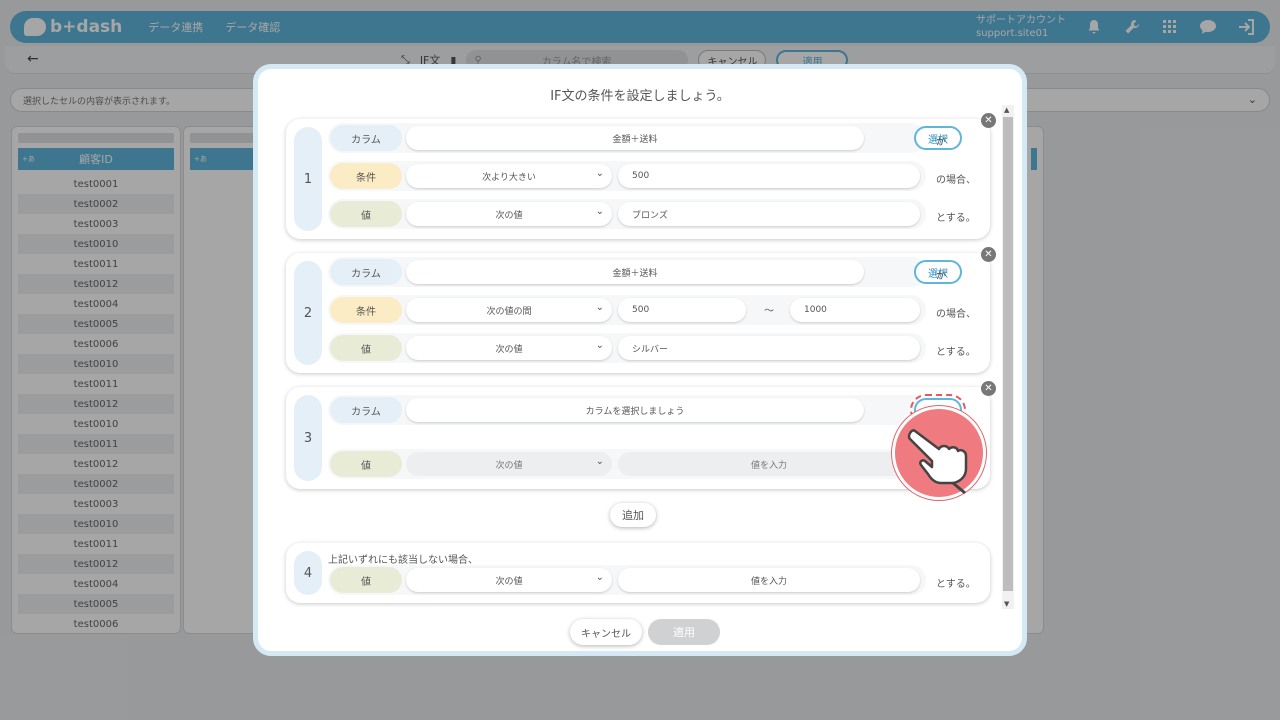  I want to click on condition-card-3: 3 ✕ カラム カラムを選択しましょう 選択 が 値 次の値 ⌄ 値を入力, so click(641, 435).